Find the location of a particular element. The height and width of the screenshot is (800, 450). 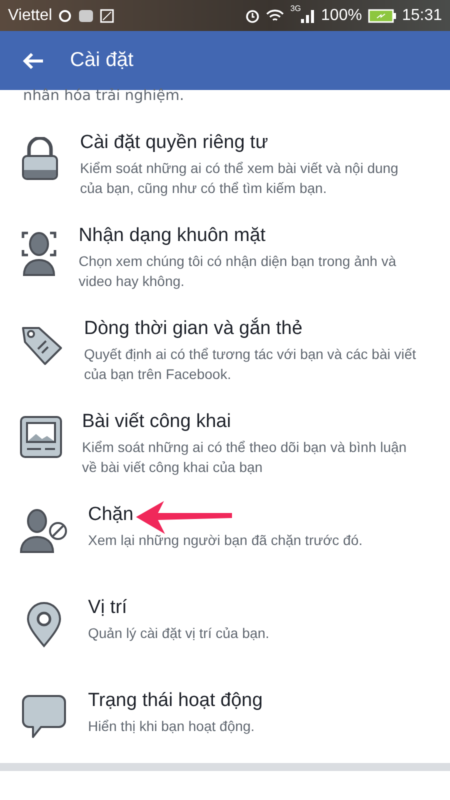

image-icon is located at coordinates (107, 15).